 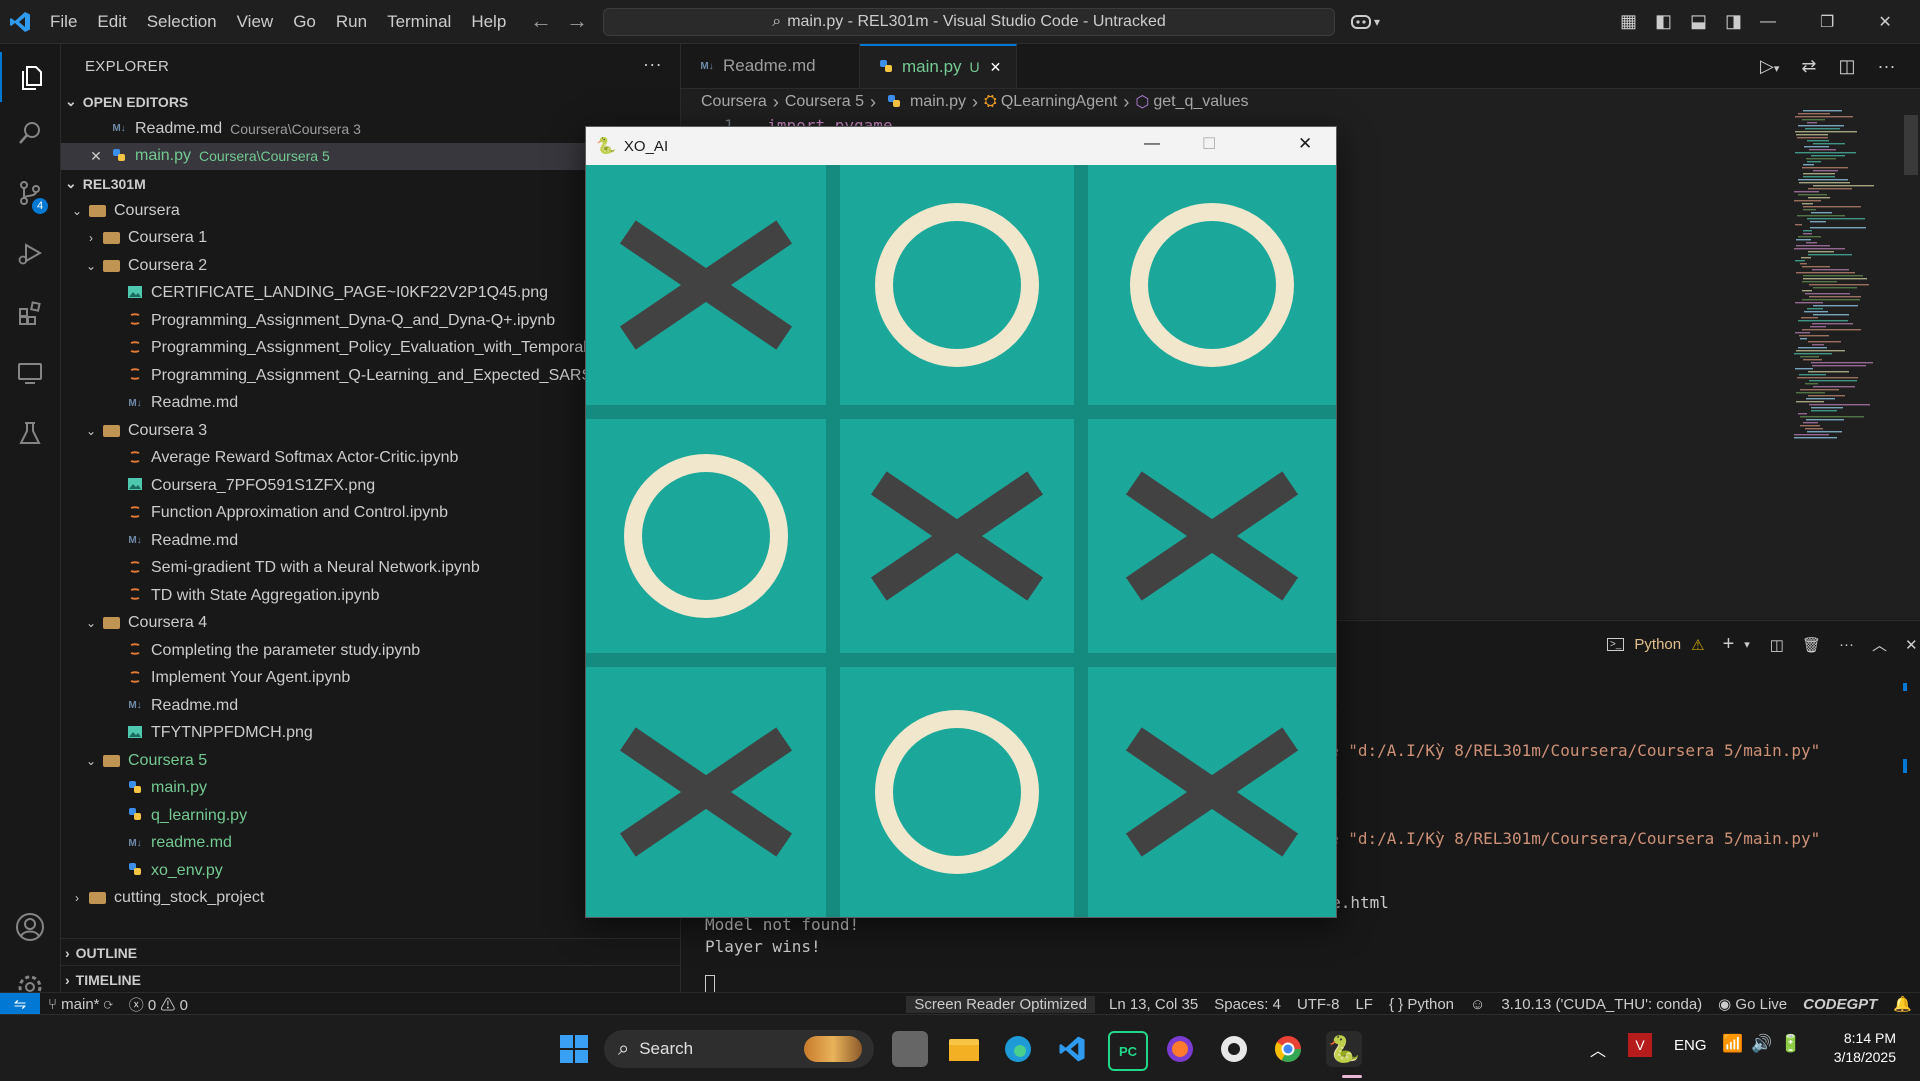 I want to click on firefox-icon, so click(x=1180, y=1049).